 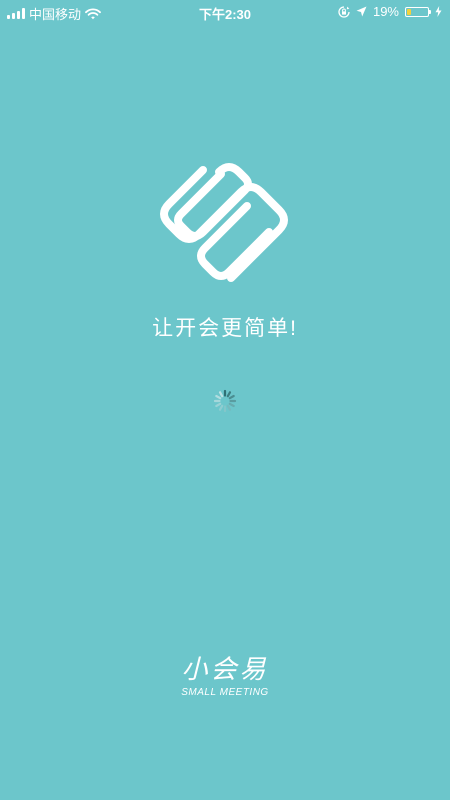 I want to click on battery-percent: 19%, so click(x=385, y=11).